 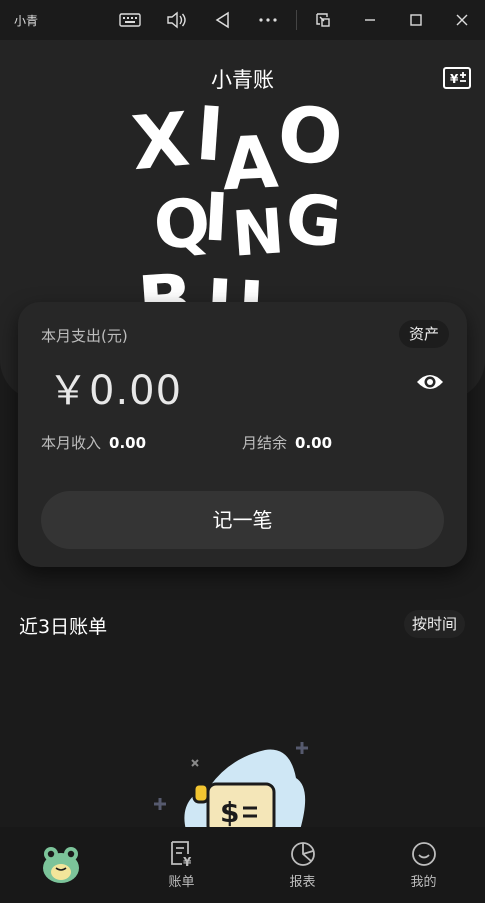 I want to click on tab-report: 报表, so click(x=302, y=865).